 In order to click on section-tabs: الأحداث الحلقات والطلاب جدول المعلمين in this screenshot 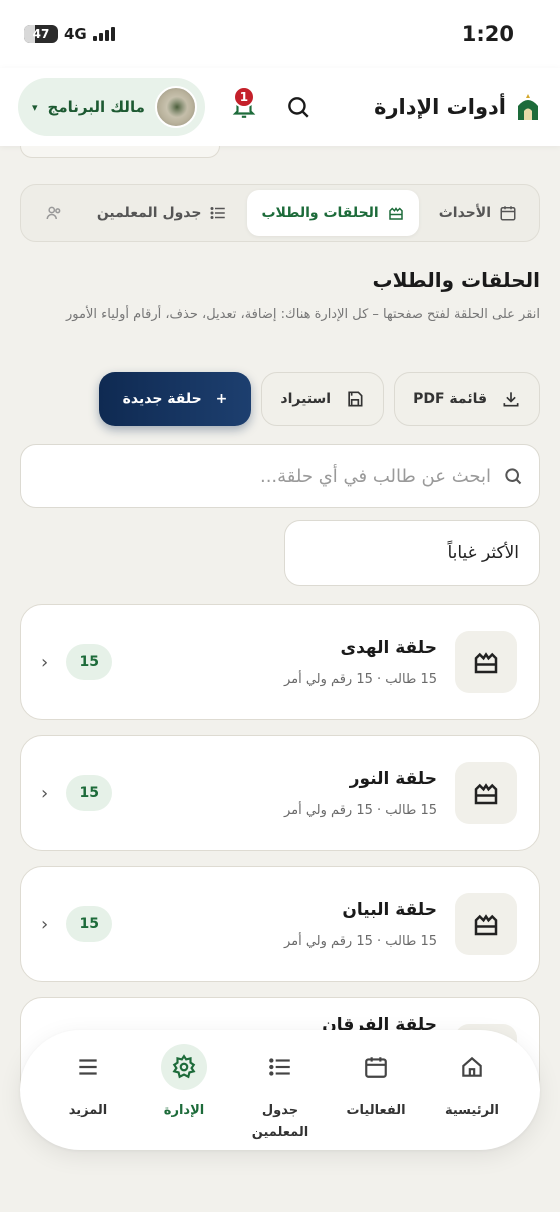, I will do `click(280, 213)`.